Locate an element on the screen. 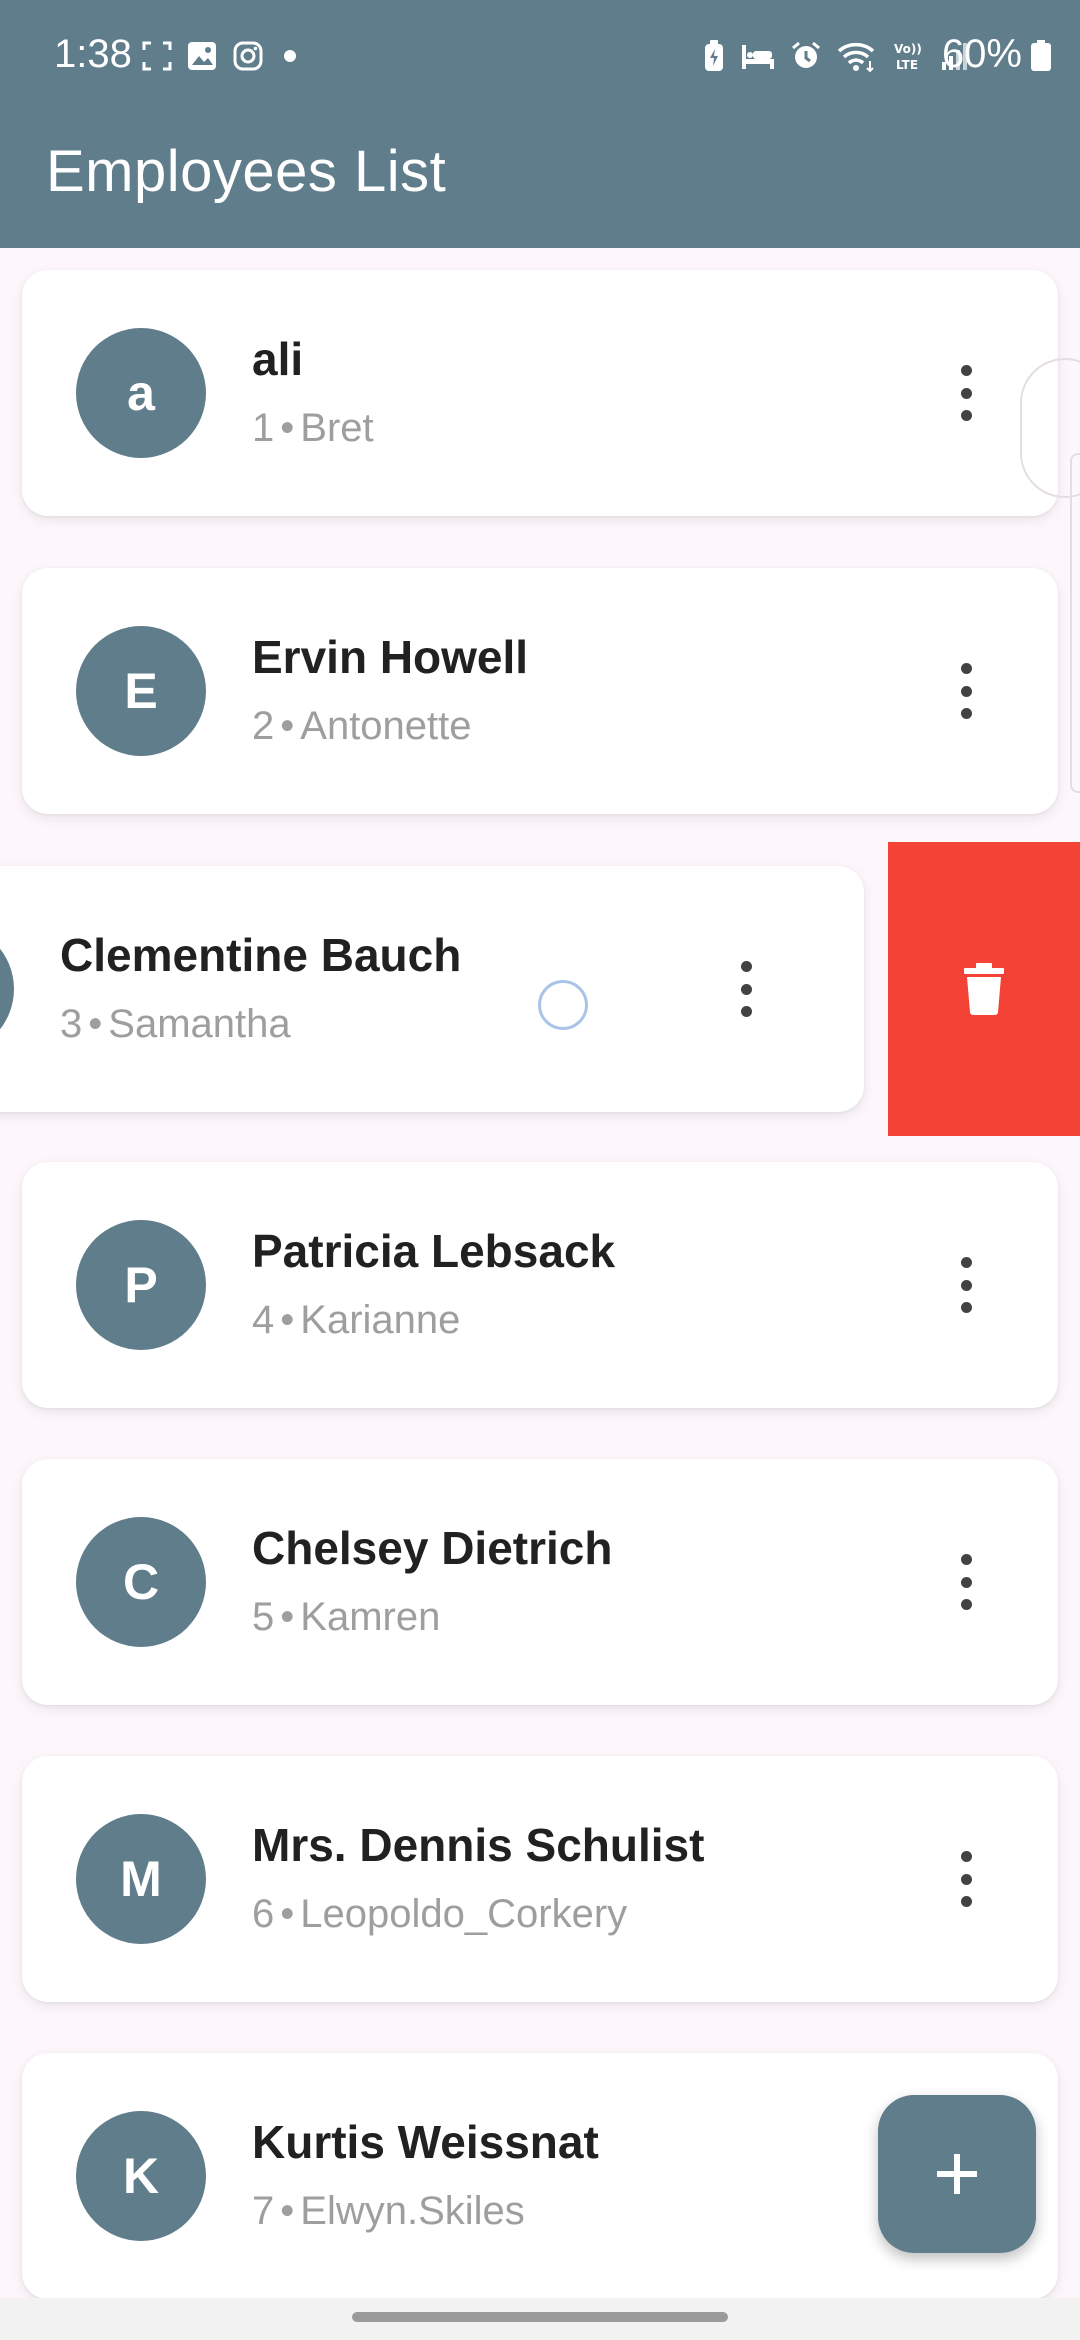 The height and width of the screenshot is (2340, 1080). battery-percent: 60% is located at coordinates (981, 54).